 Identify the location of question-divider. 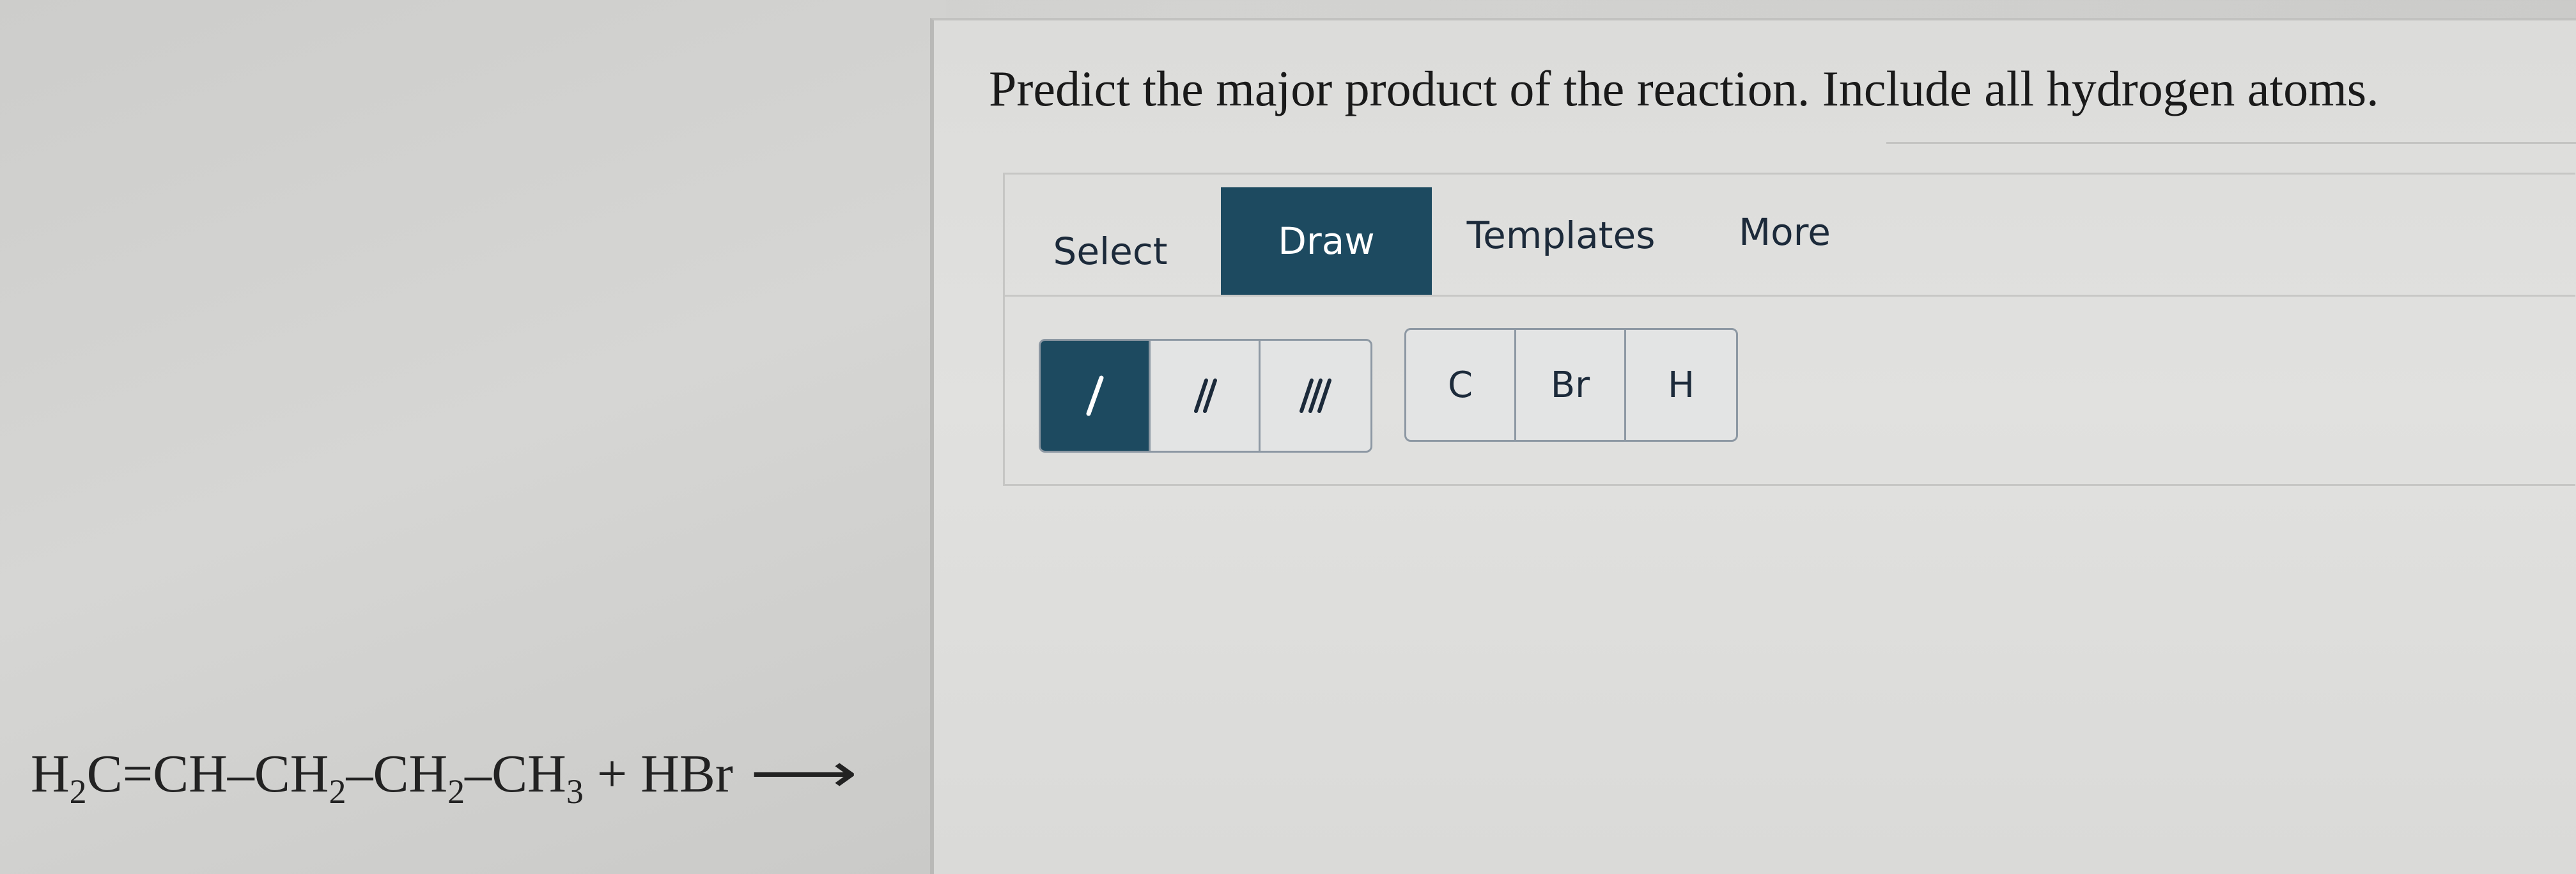
(2231, 143).